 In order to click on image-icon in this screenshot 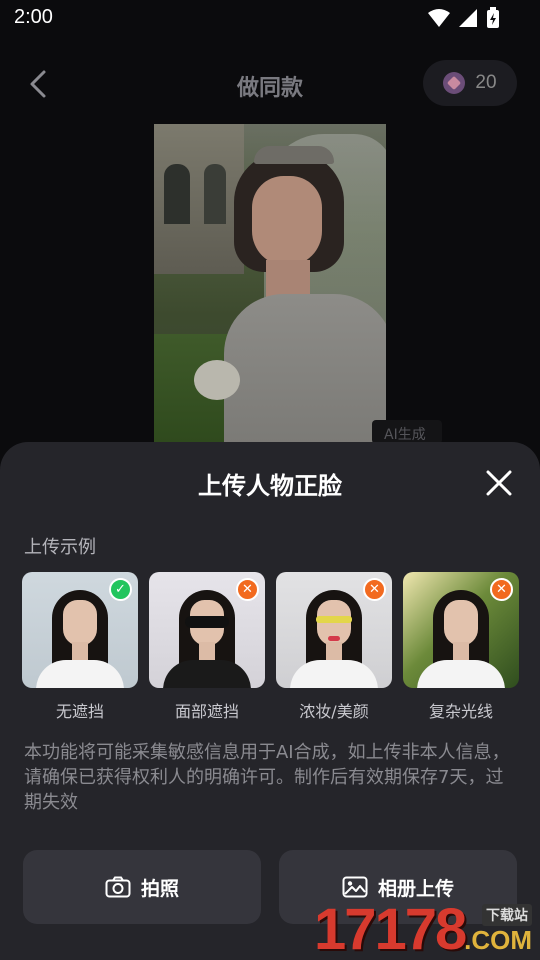, I will do `click(355, 887)`.